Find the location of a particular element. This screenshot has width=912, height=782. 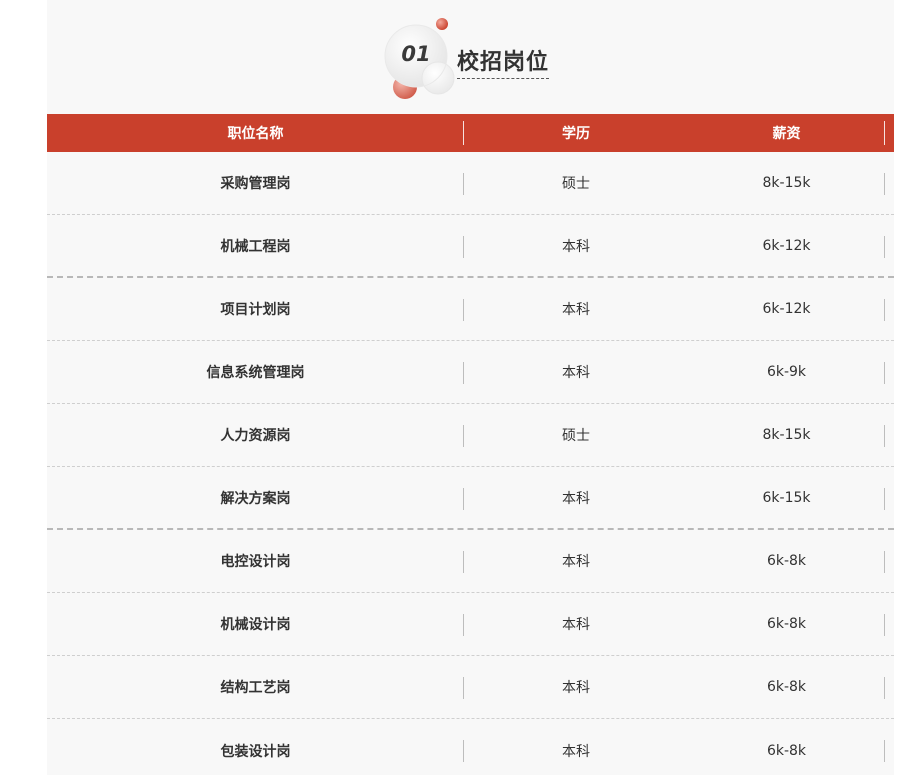

cell-position: 人力资源岗 is located at coordinates (255, 435).